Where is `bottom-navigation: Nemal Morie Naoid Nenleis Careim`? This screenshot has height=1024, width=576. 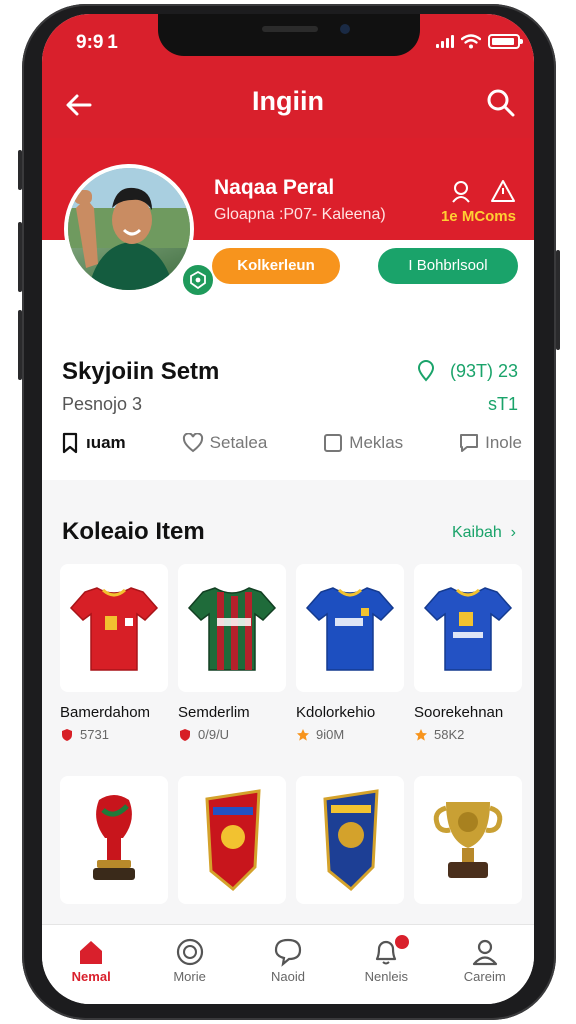
bottom-navigation: Nemal Morie Naoid Nenleis Careim is located at coordinates (288, 964).